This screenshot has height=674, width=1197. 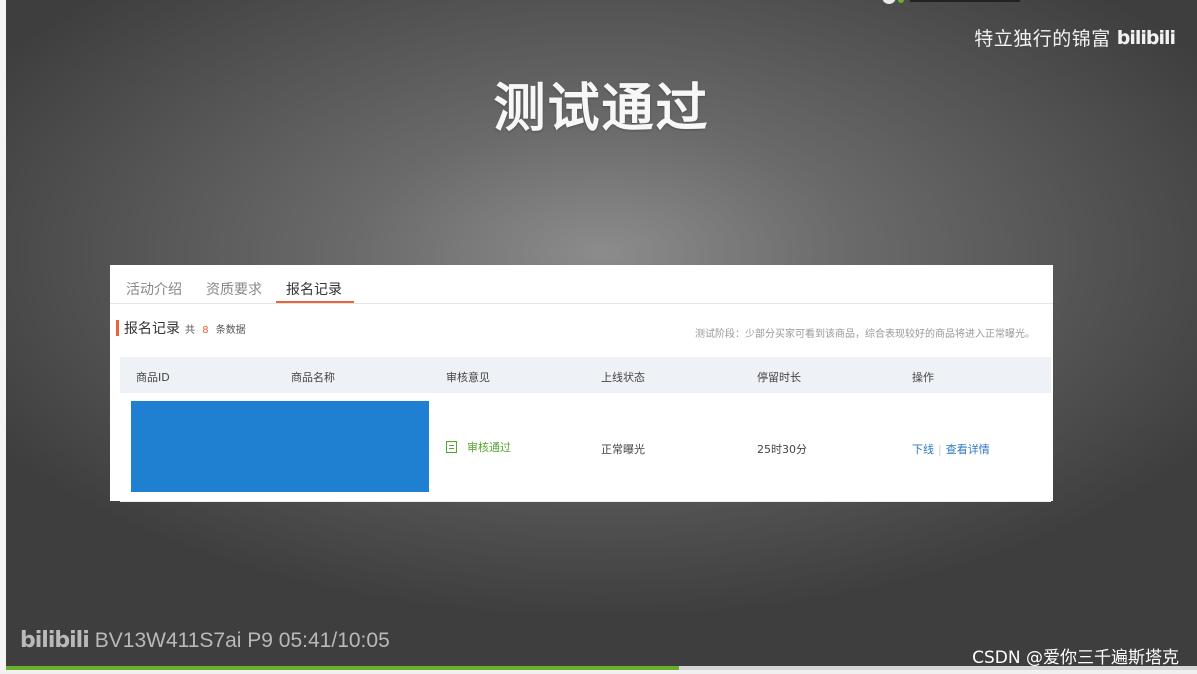 I want to click on section-title: 报名记录, so click(x=152, y=329).